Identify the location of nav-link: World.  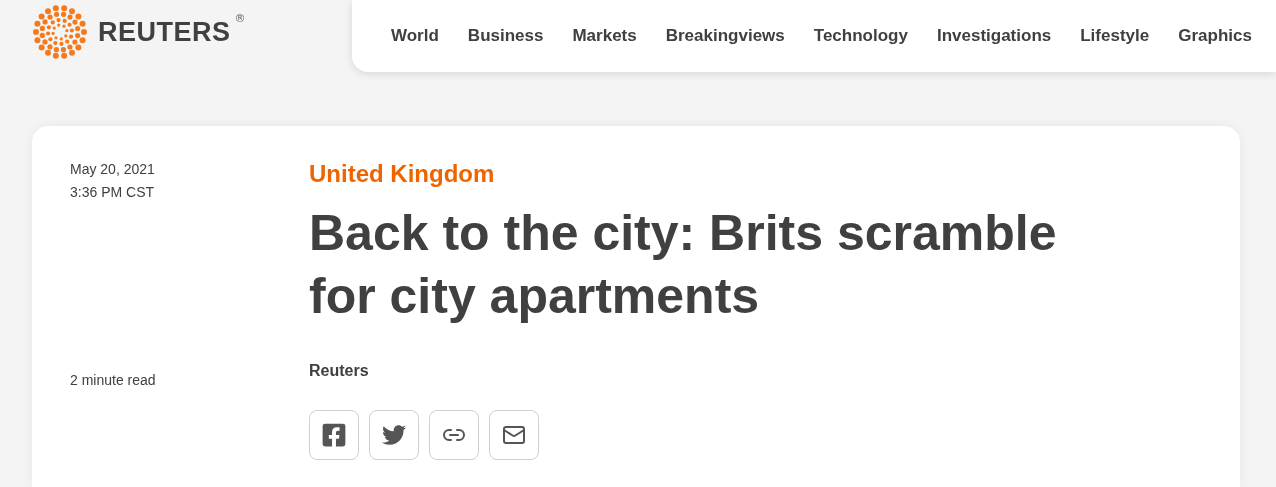
(415, 36).